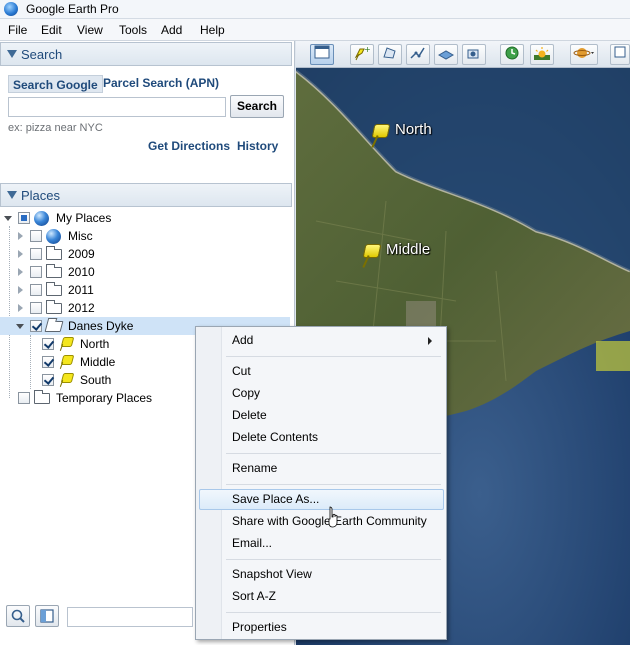 The height and width of the screenshot is (645, 630). What do you see at coordinates (315, 30) in the screenshot?
I see `menu-bar: File Edit View Tools Add Help` at bounding box center [315, 30].